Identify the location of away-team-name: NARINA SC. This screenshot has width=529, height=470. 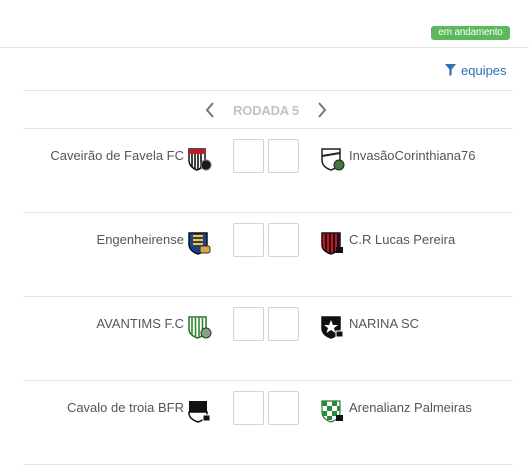
(384, 323).